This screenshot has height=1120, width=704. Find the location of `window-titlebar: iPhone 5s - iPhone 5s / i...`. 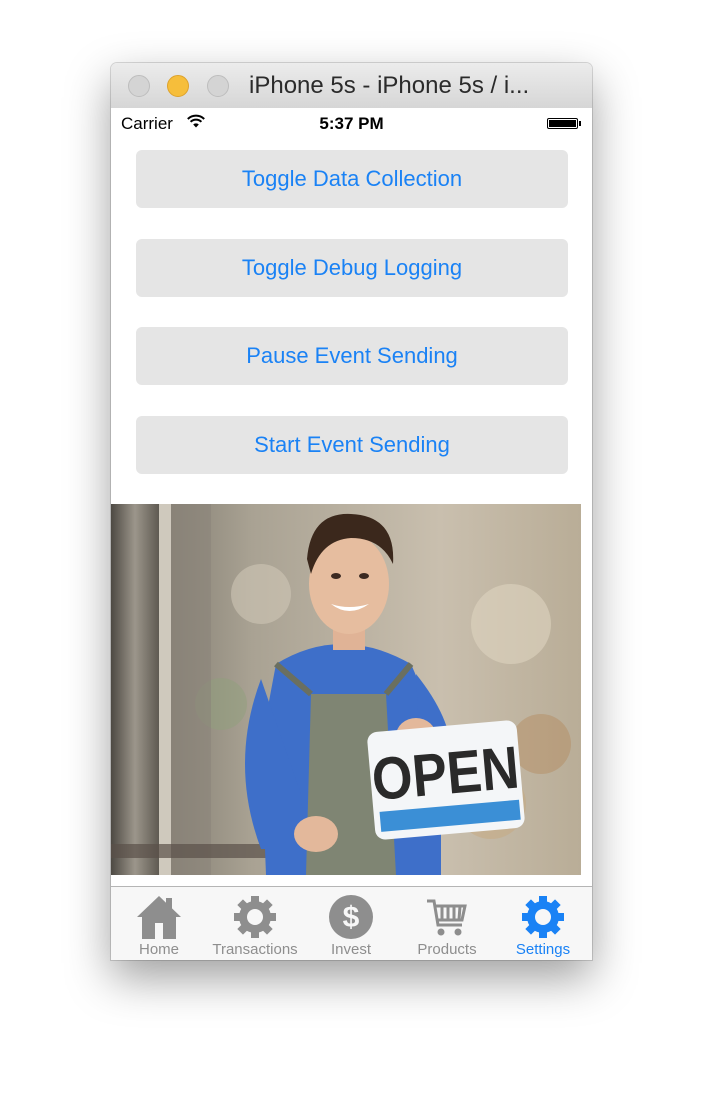

window-titlebar: iPhone 5s - iPhone 5s / i... is located at coordinates (351, 86).